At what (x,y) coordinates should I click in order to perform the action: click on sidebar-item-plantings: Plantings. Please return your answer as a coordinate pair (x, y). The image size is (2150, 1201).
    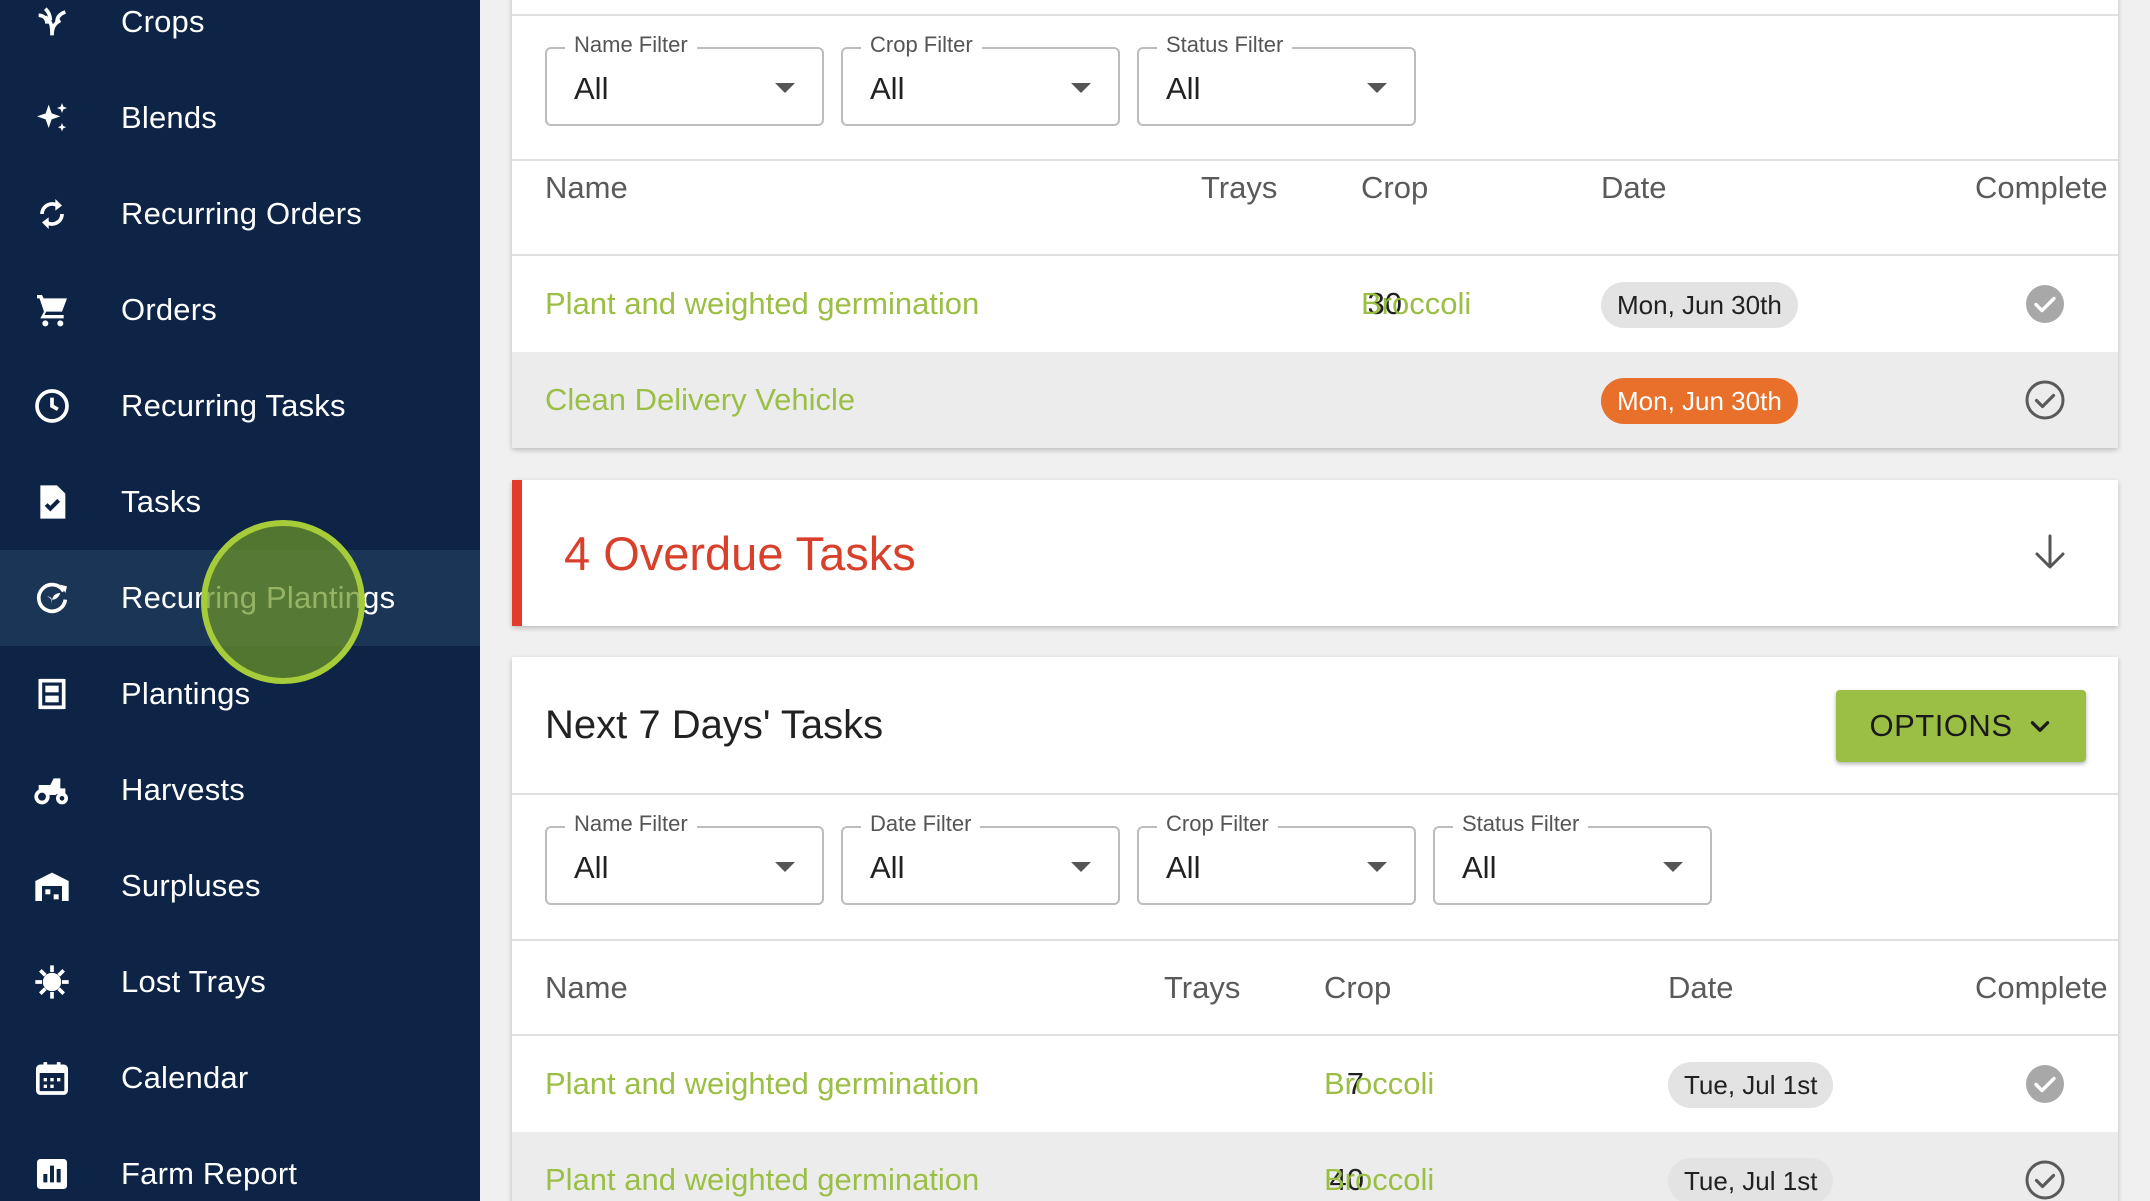
    Looking at the image, I should click on (240, 694).